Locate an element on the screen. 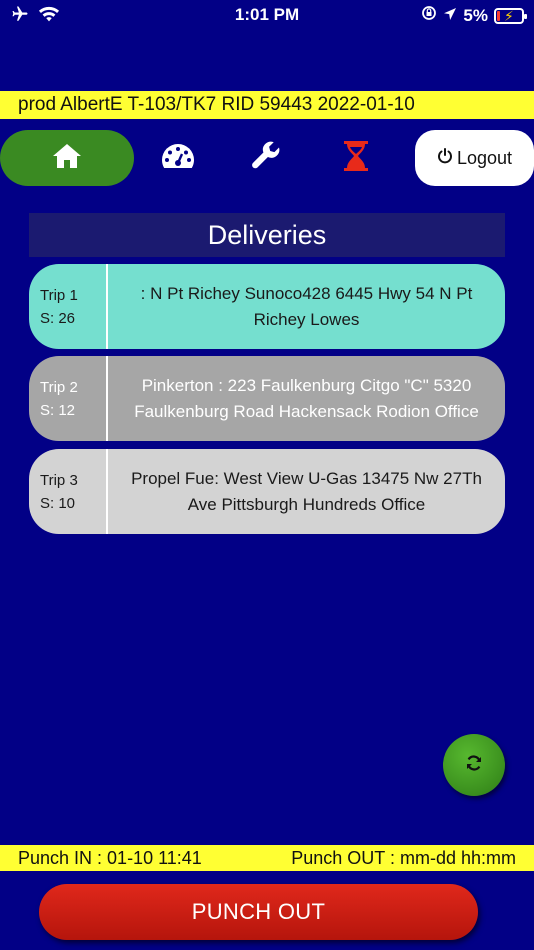 The image size is (534, 950). status-bar: 1:01 PM 5% ⚡ is located at coordinates (267, 15).